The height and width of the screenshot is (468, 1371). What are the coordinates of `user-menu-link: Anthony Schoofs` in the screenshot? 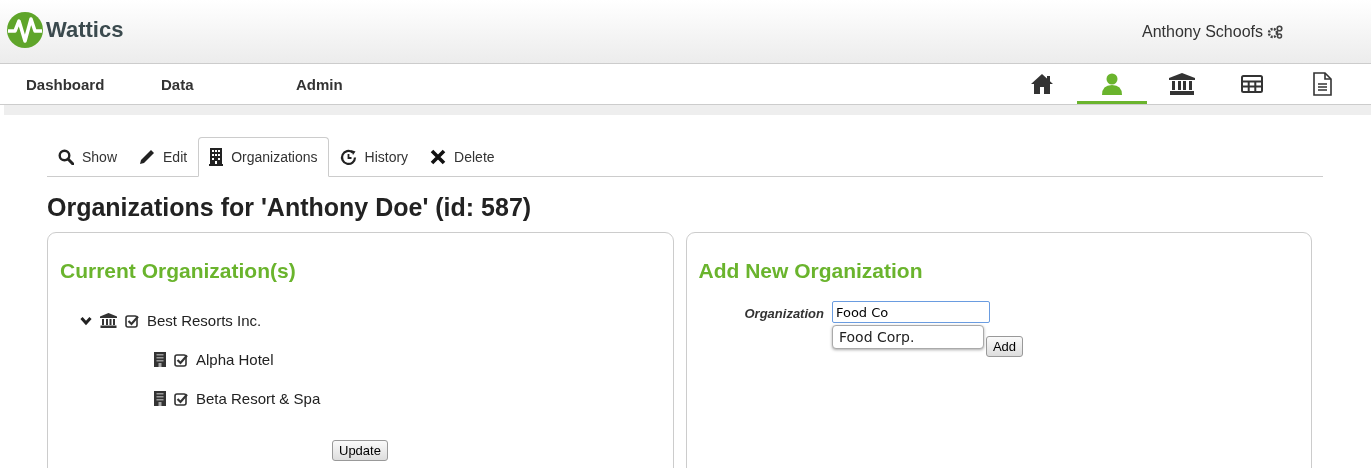 It's located at (1202, 31).